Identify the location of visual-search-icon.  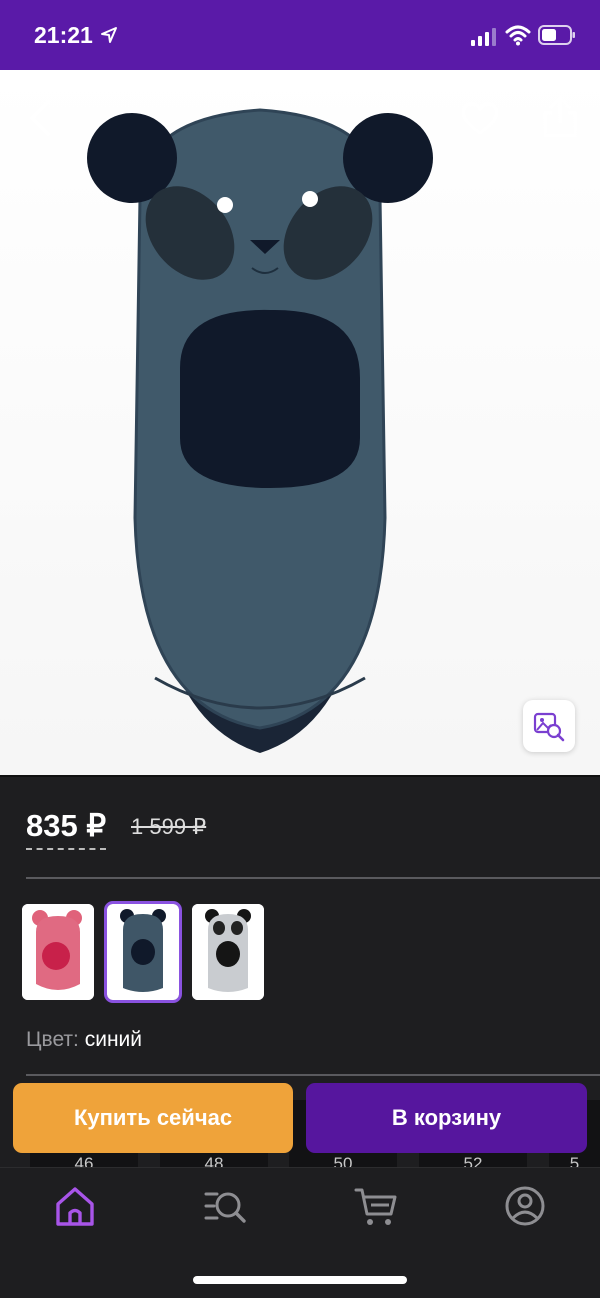
(549, 727).